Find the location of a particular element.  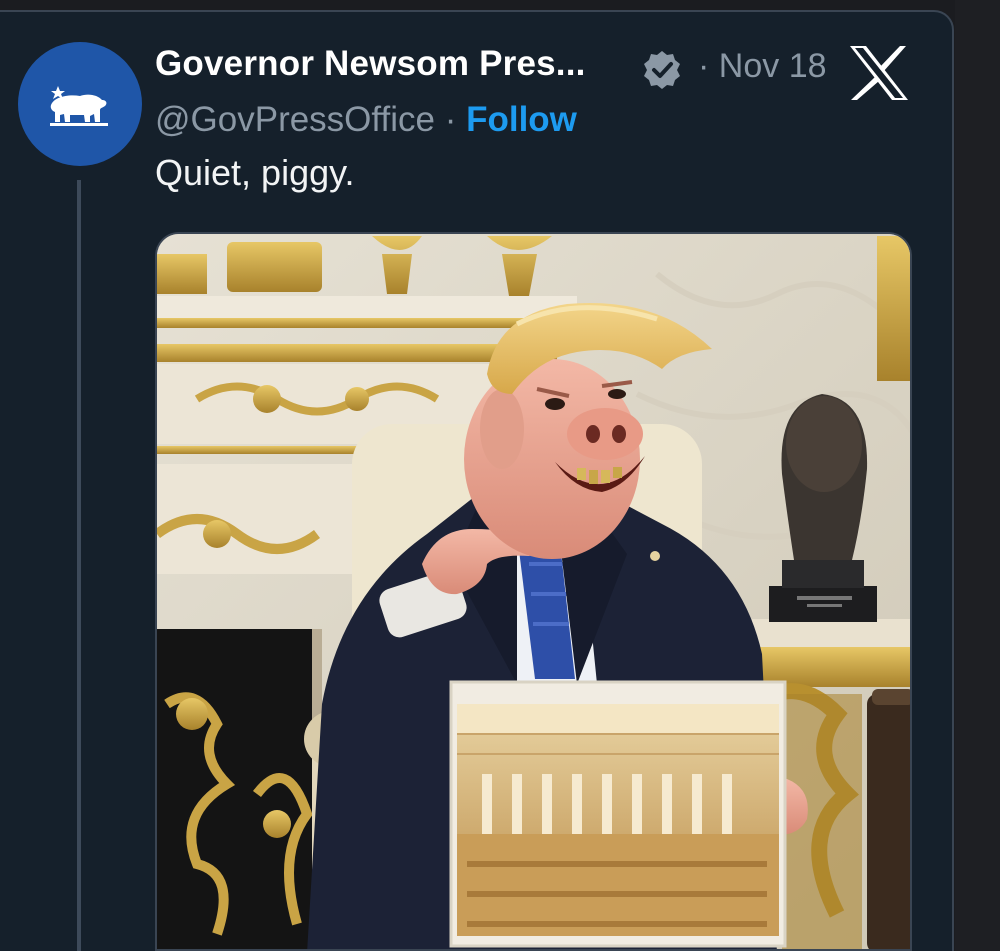

california-bear-icon is located at coordinates (79, 106).